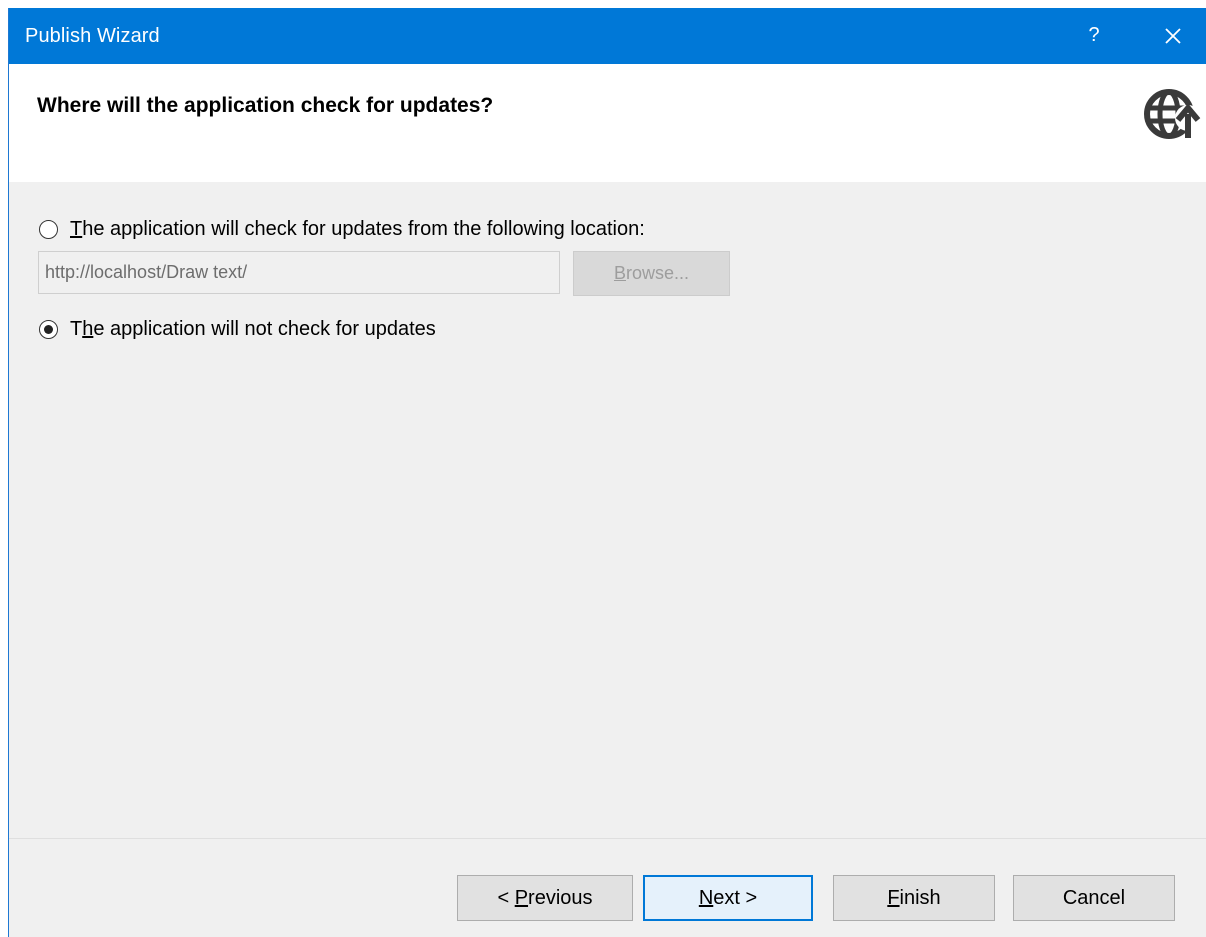 This screenshot has height=937, width=1206. I want to click on previous-button: < Previous, so click(545, 898).